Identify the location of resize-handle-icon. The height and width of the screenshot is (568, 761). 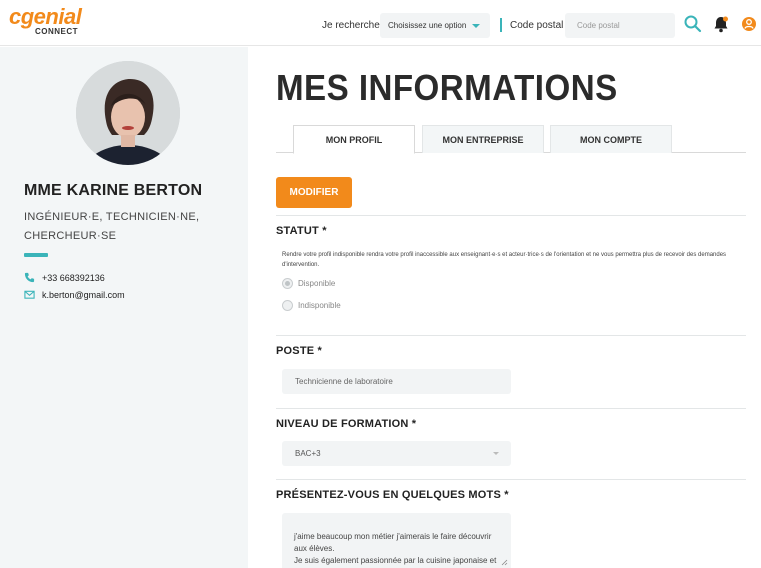
(504, 562).